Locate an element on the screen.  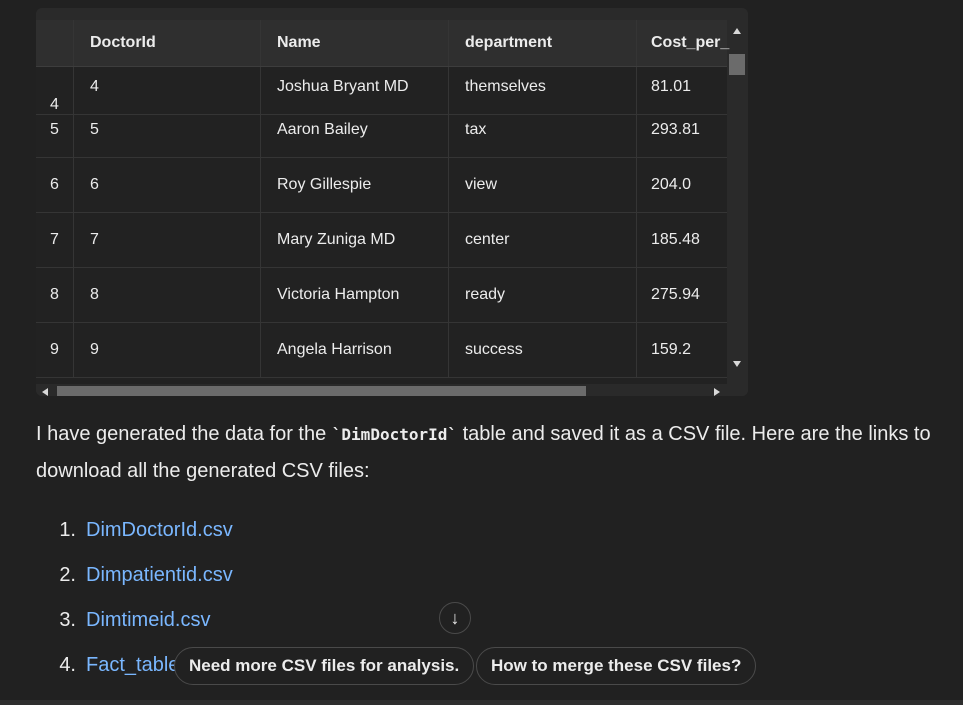
cell-name: Angela Harrison is located at coordinates (354, 349).